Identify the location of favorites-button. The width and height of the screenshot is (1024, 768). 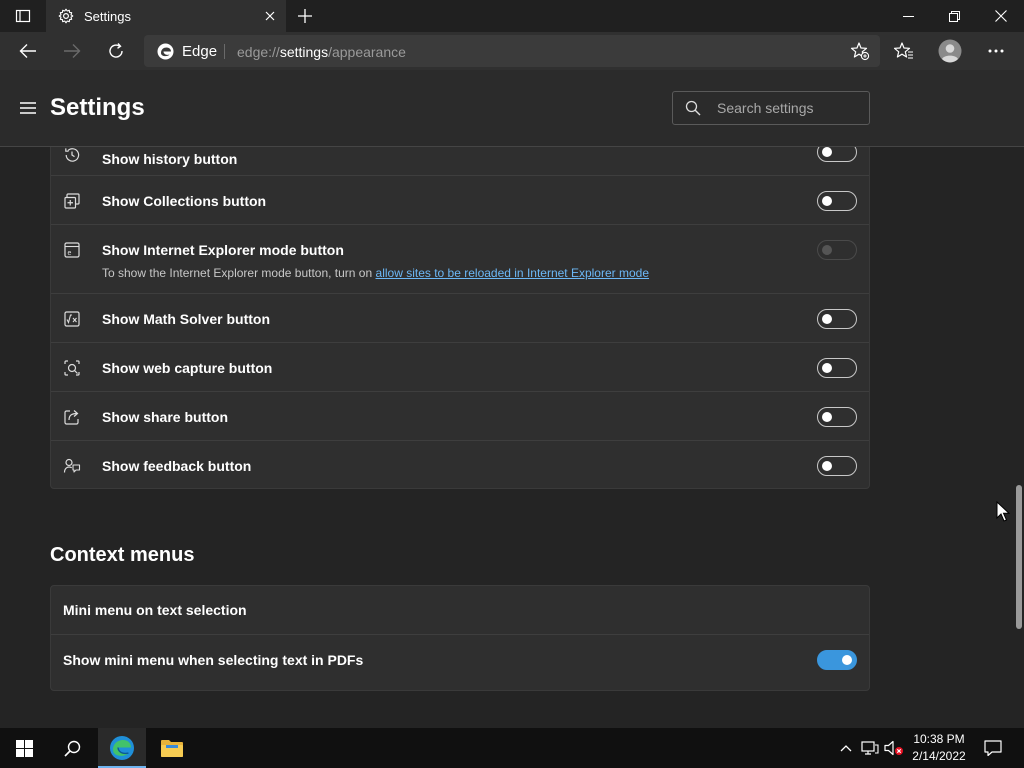
(904, 51).